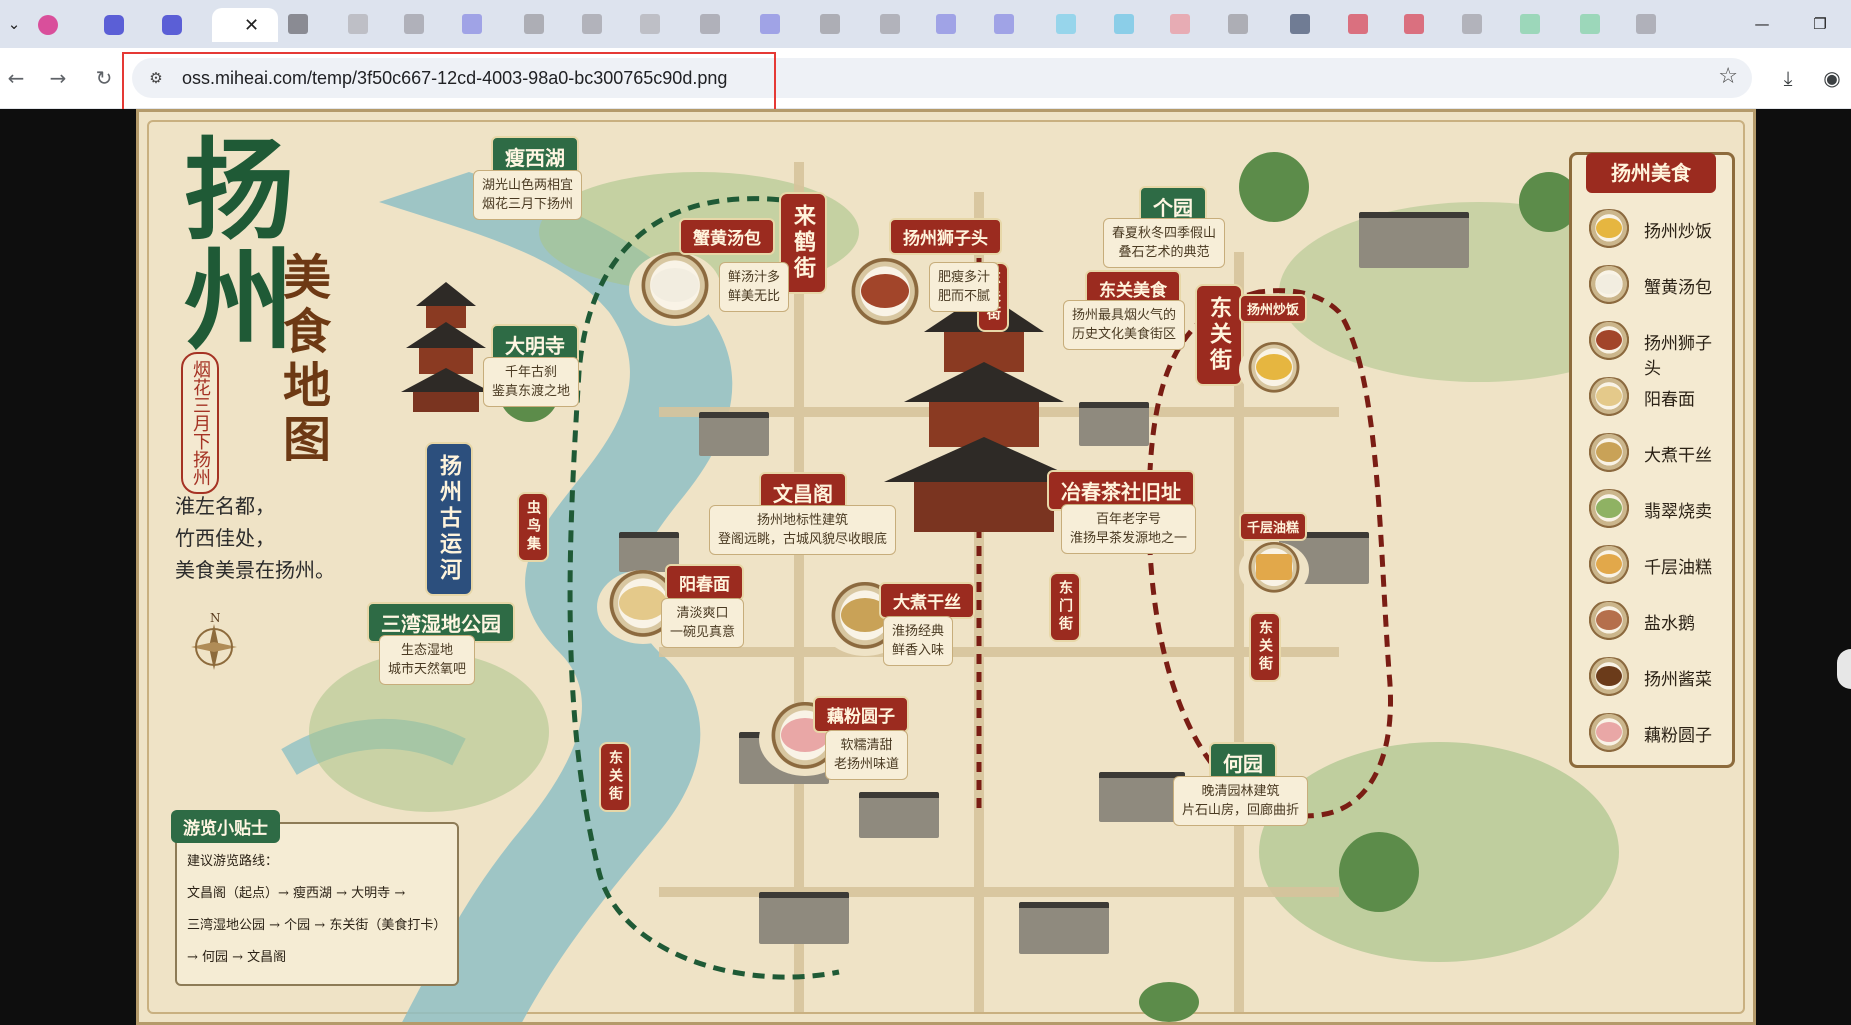  What do you see at coordinates (231, 25) in the screenshot?
I see `tab-title` at bounding box center [231, 25].